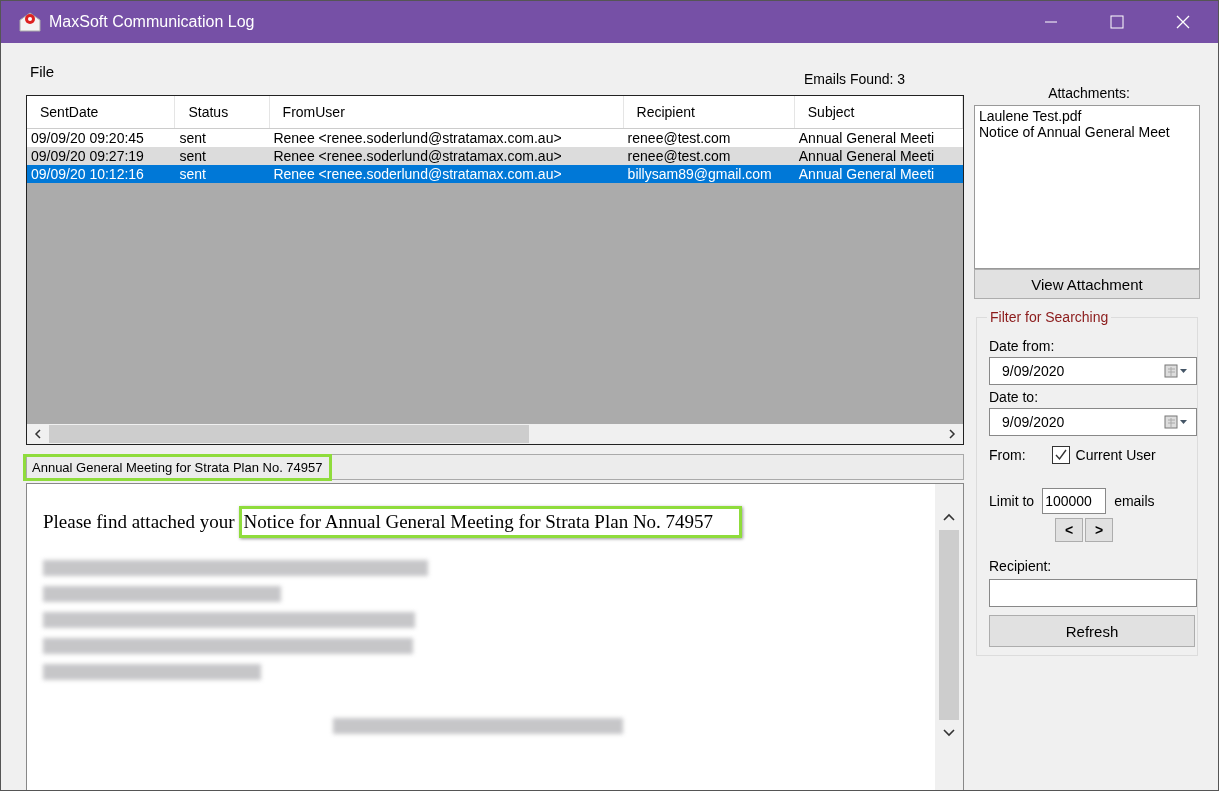 This screenshot has height=791, width=1219. I want to click on table-row: 09/09/20 10:12:16 sent Renee <renee.soderlund@stratamax.com.au> billysam89@gmail.com Annual General Meeti, so click(495, 174).